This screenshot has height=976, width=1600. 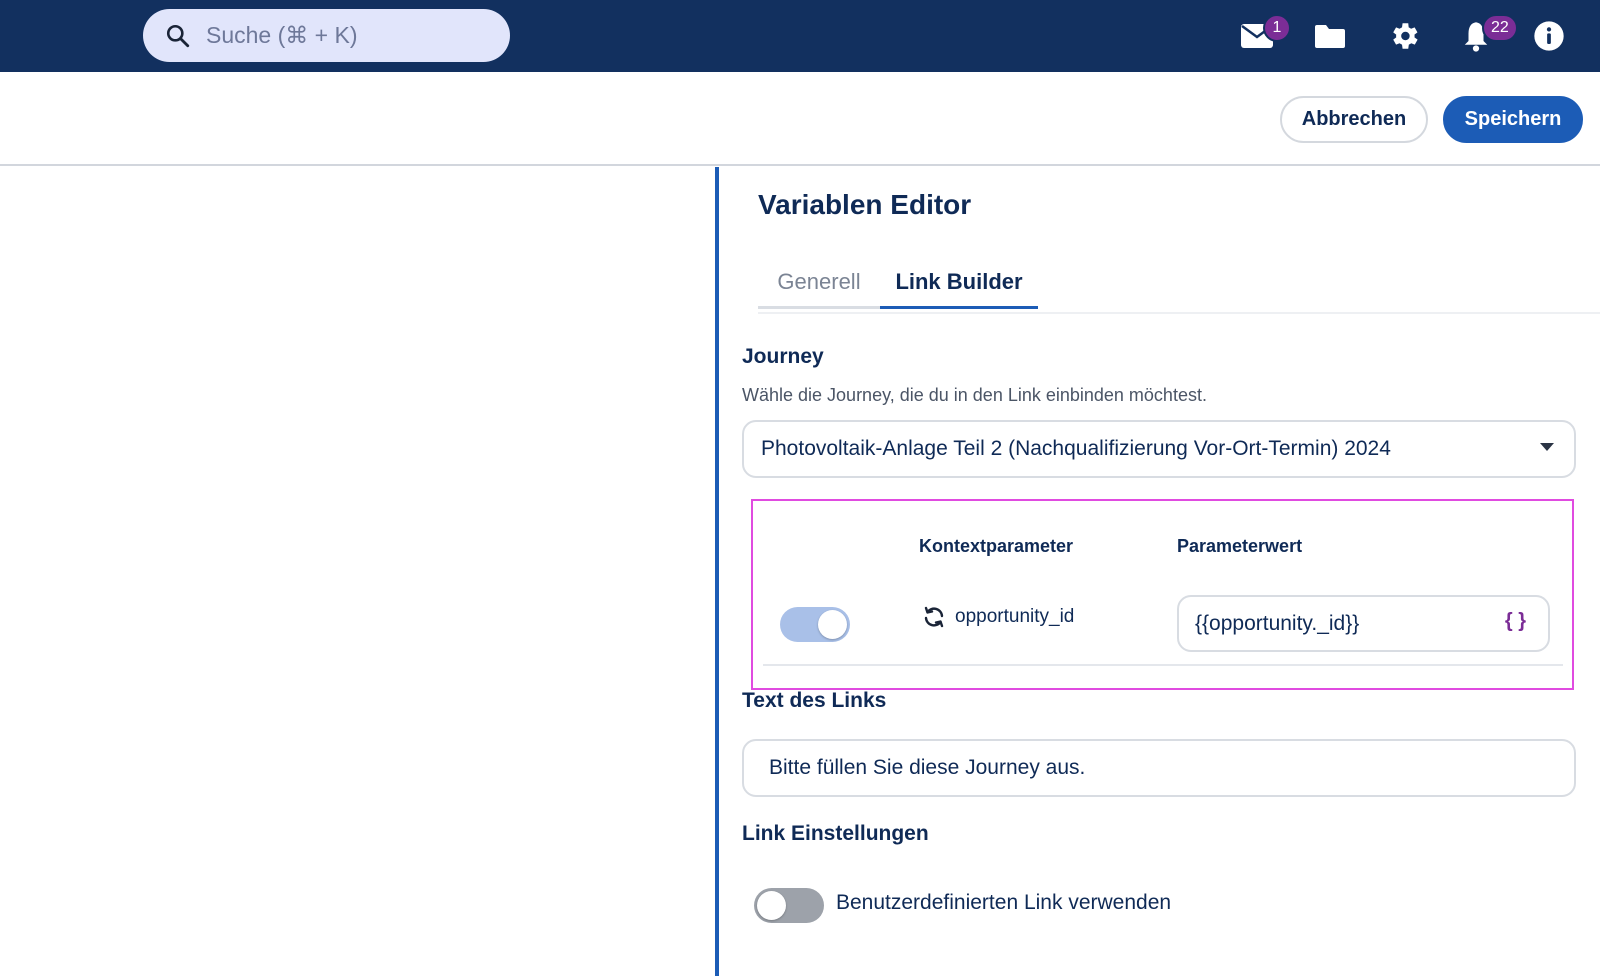 What do you see at coordinates (1354, 119) in the screenshot?
I see `cancel-button: Abbrechen` at bounding box center [1354, 119].